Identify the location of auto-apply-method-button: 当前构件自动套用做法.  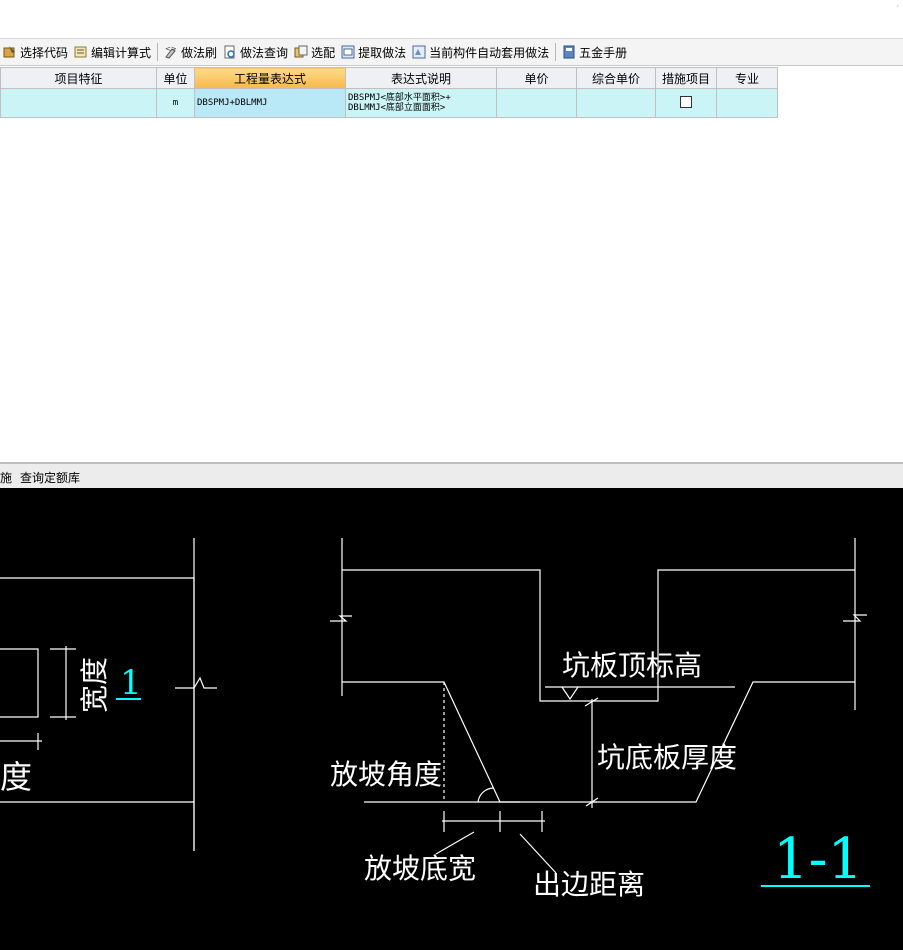
(480, 52).